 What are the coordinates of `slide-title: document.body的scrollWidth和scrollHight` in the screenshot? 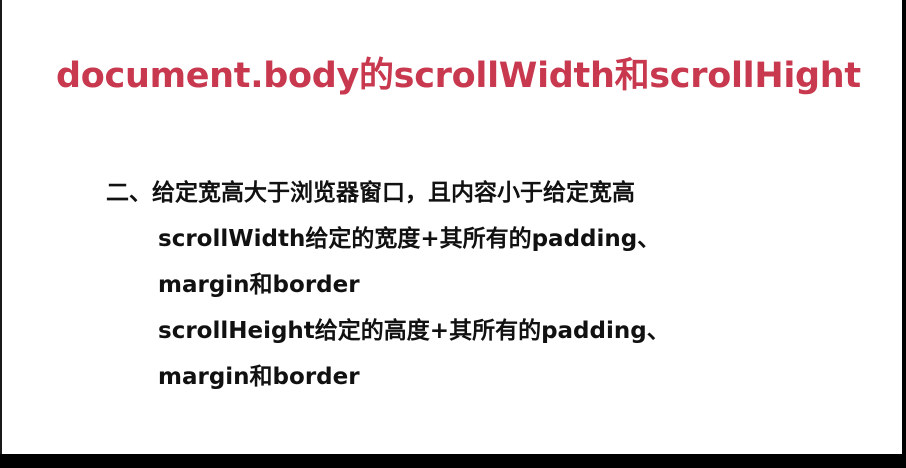 It's located at (458, 76).